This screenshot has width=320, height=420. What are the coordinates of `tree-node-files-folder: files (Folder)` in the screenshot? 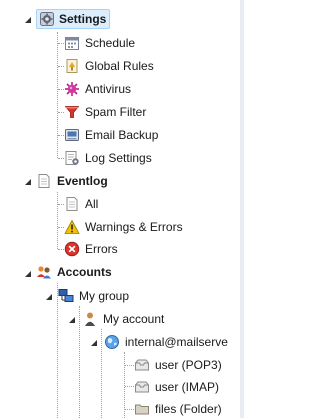 It's located at (178, 409).